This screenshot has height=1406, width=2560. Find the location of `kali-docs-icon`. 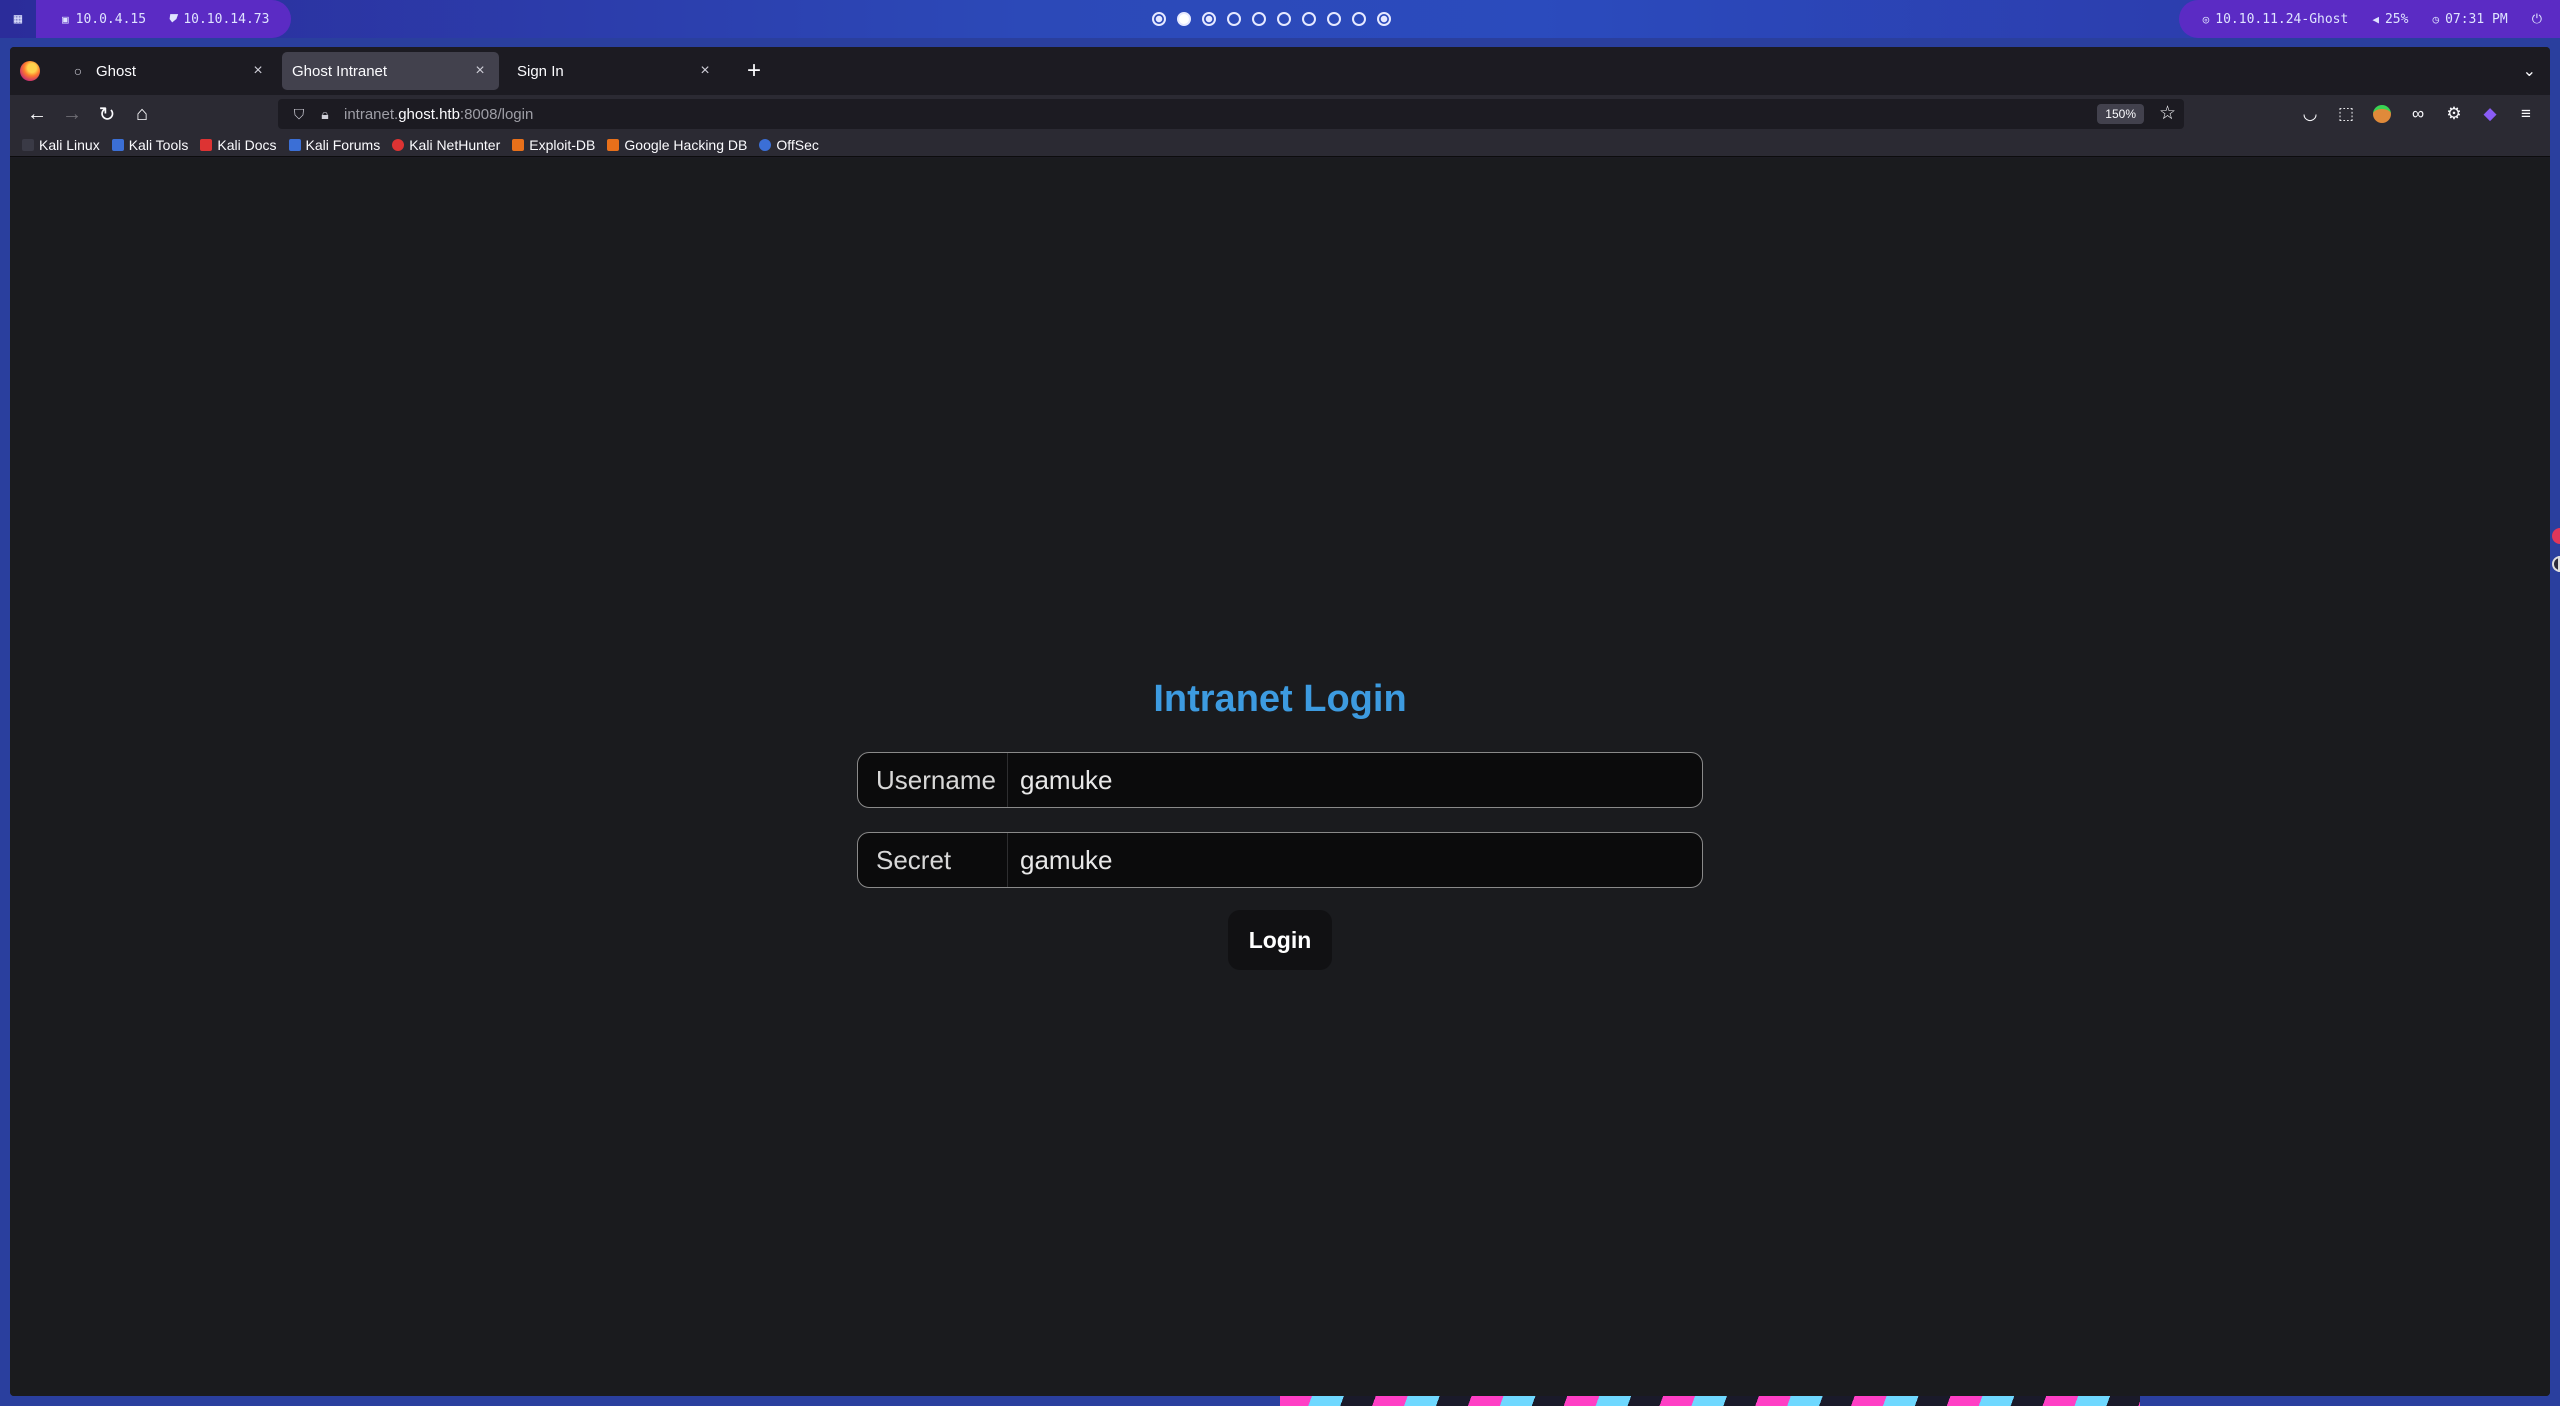

kali-docs-icon is located at coordinates (206, 144).